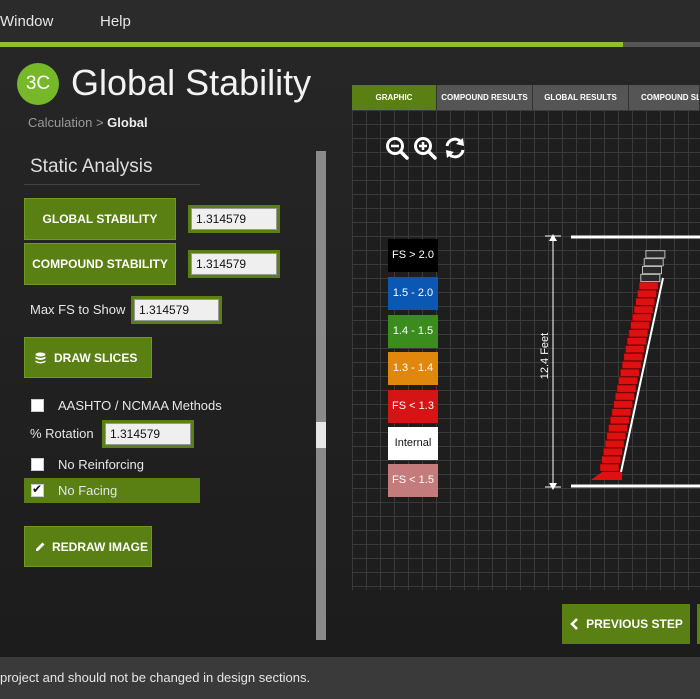 This screenshot has width=700, height=699. I want to click on rotation-label: % Rotation, so click(62, 433).